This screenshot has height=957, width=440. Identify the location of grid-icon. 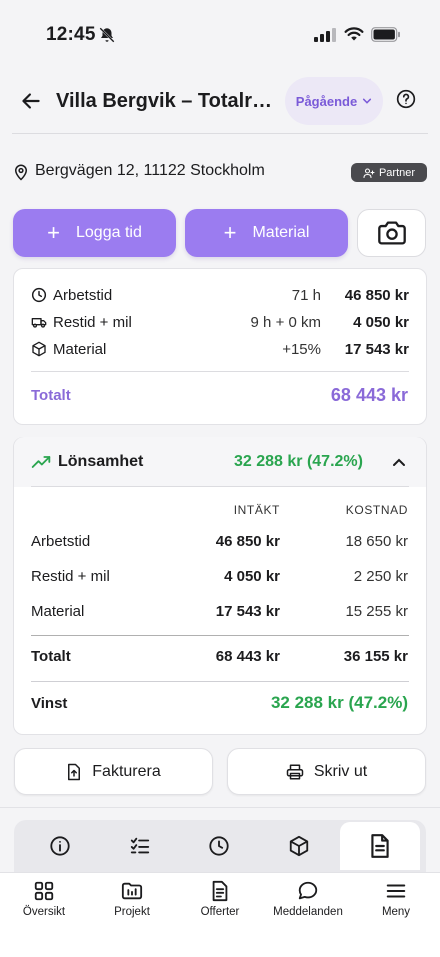
(44, 891).